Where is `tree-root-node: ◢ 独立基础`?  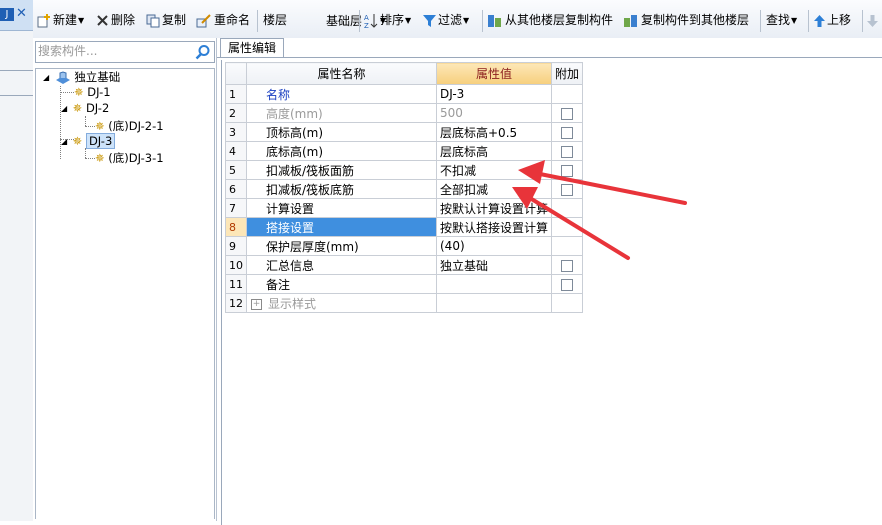 tree-root-node: ◢ 独立基础 is located at coordinates (81, 77).